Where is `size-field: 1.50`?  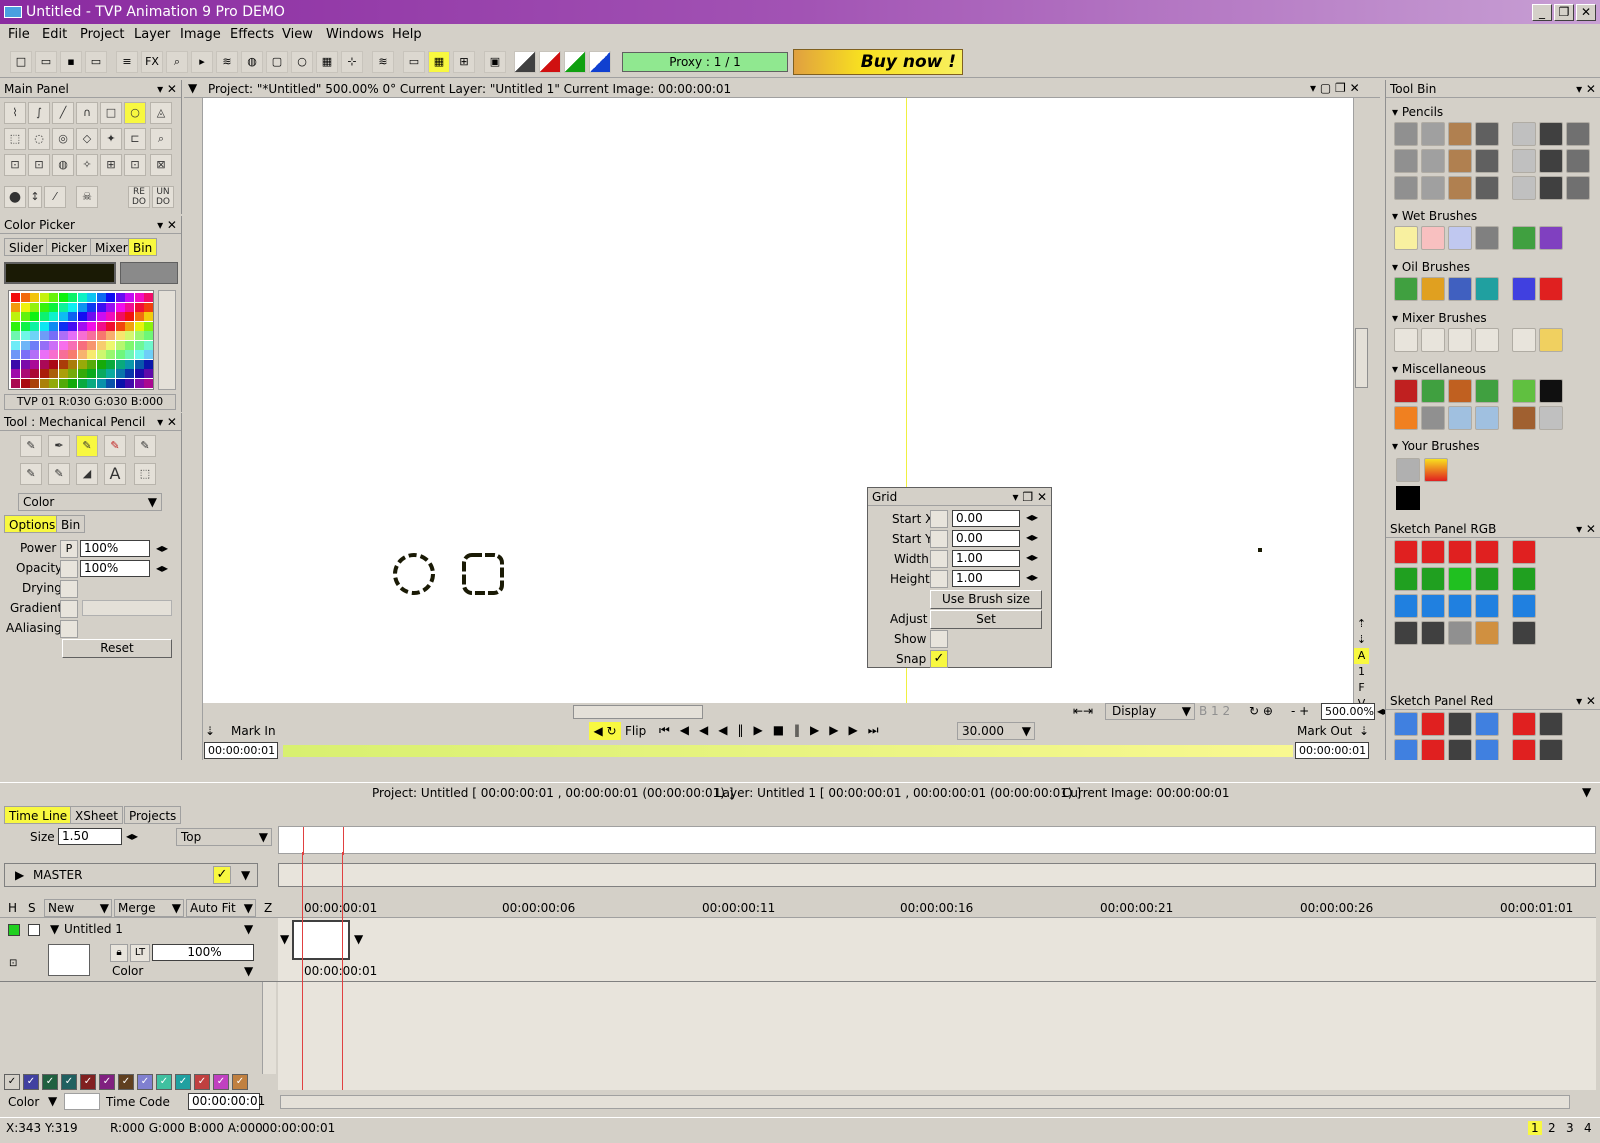 size-field: 1.50 is located at coordinates (90, 836).